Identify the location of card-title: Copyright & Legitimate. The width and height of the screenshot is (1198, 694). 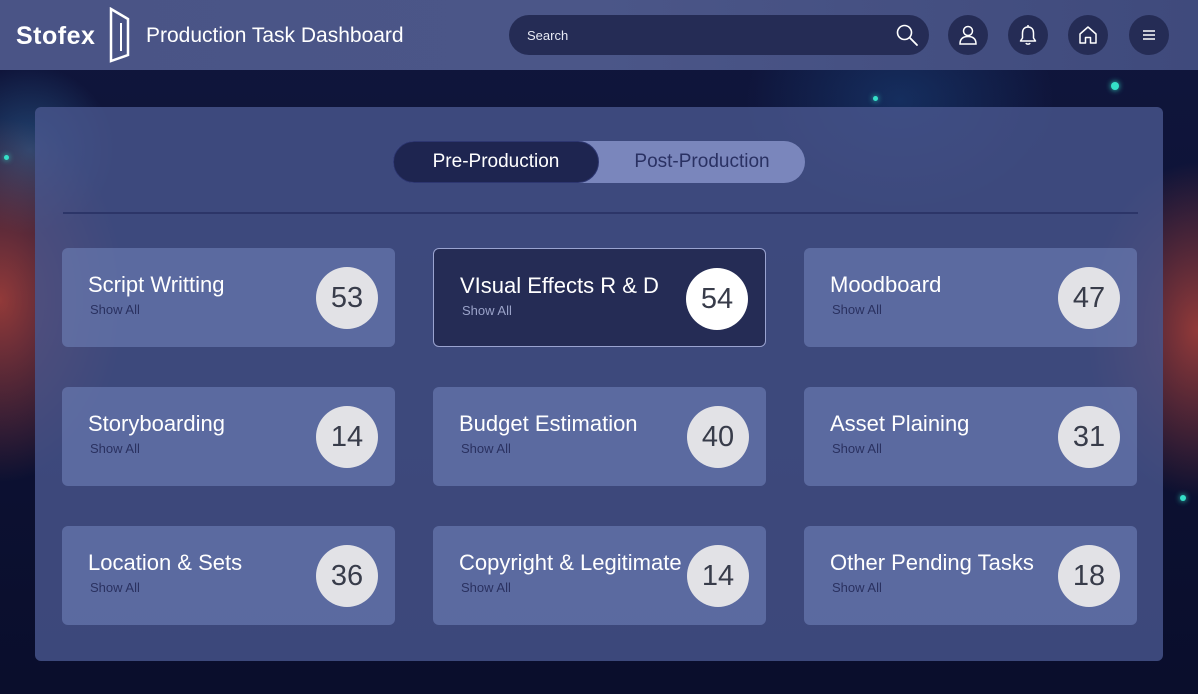
(570, 562).